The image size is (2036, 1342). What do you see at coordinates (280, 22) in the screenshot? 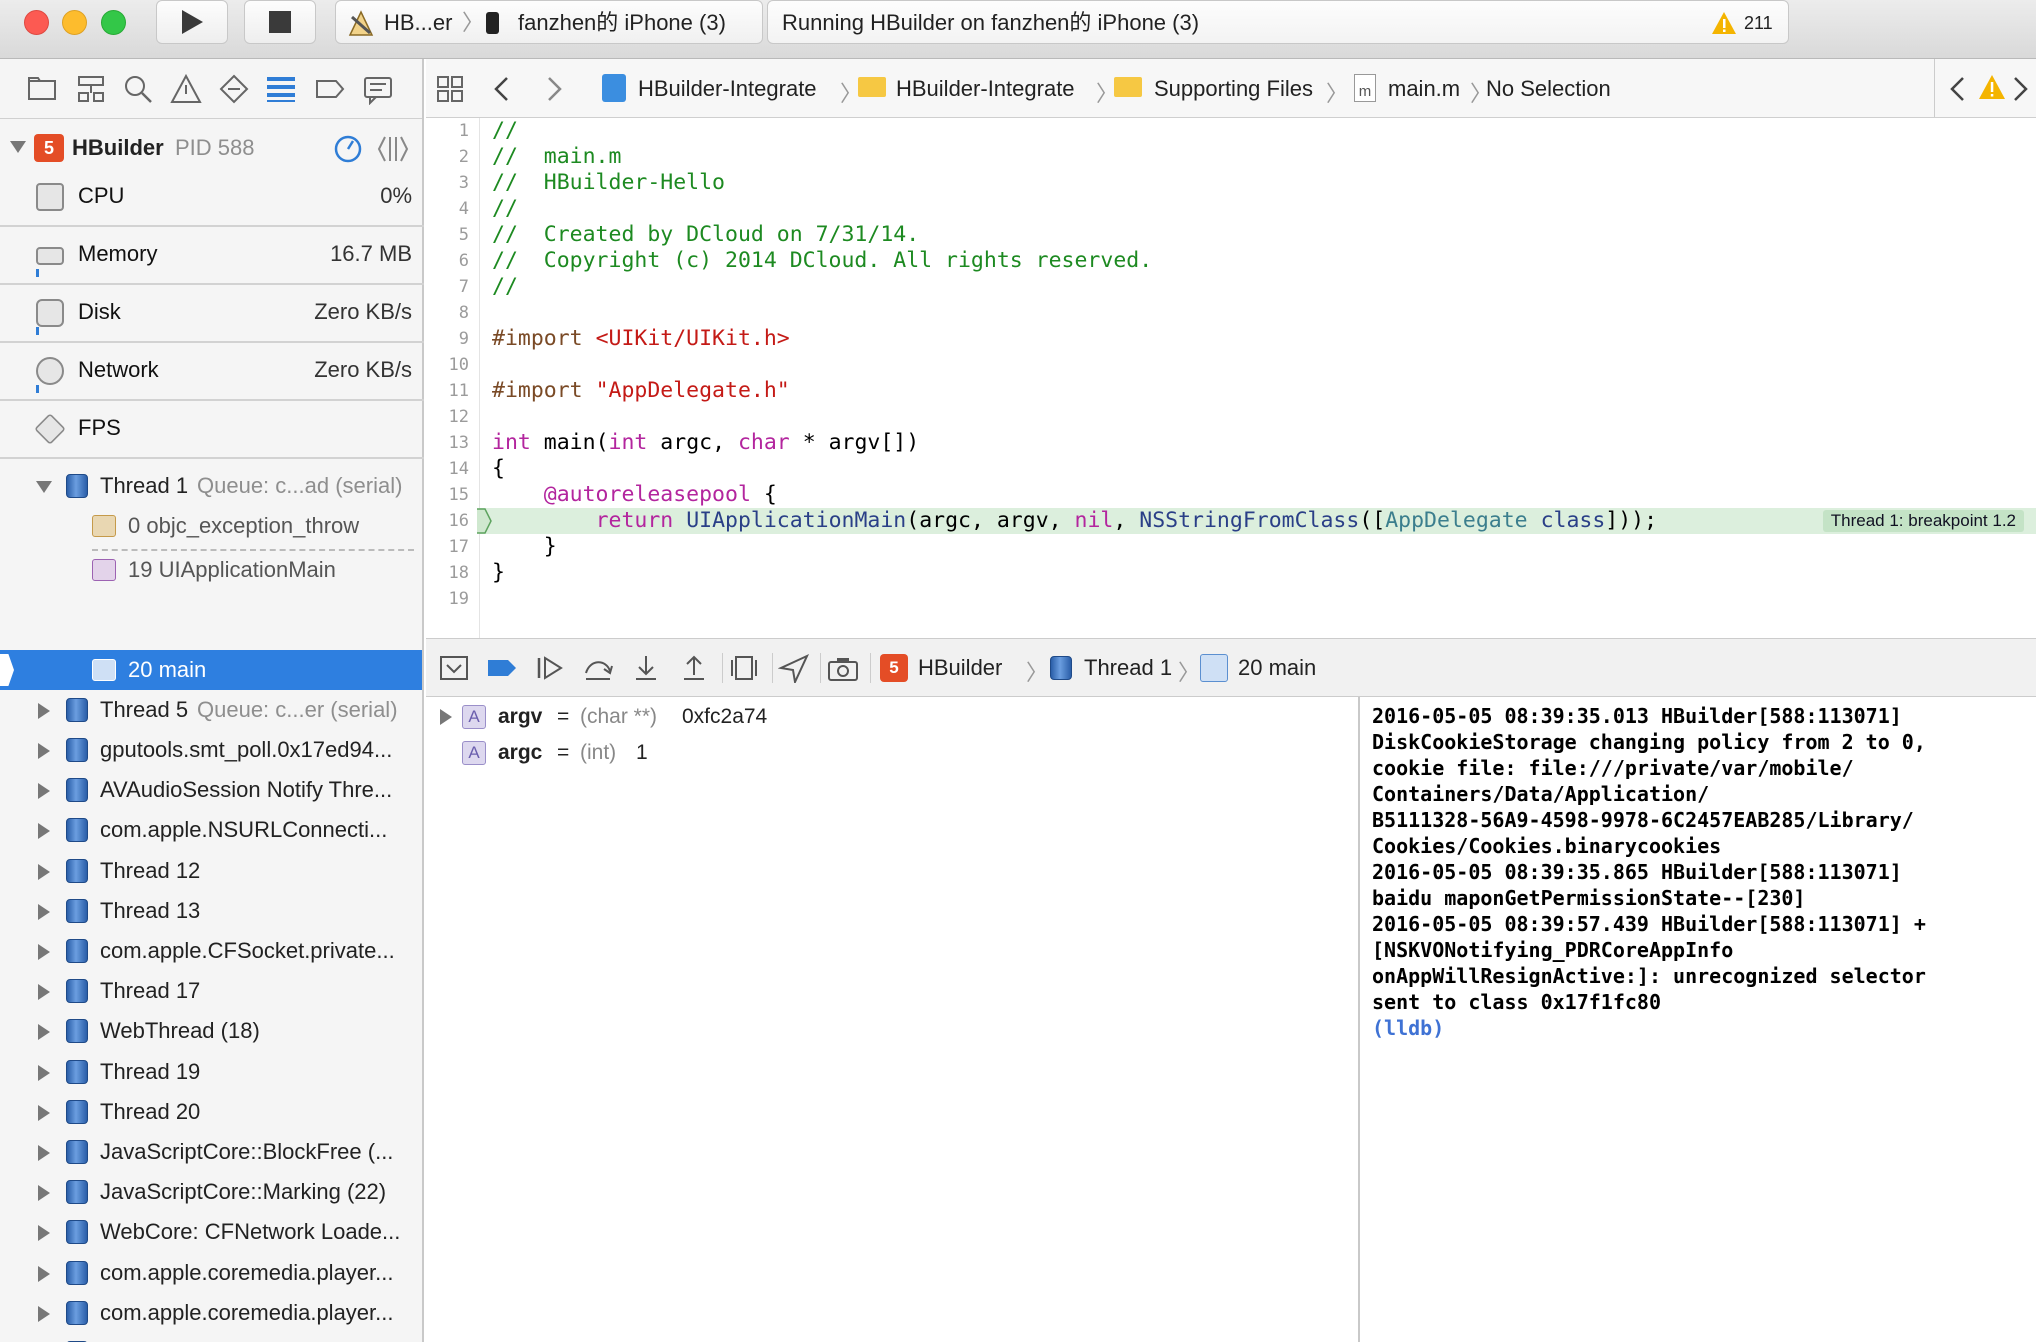
I see `stop-button` at bounding box center [280, 22].